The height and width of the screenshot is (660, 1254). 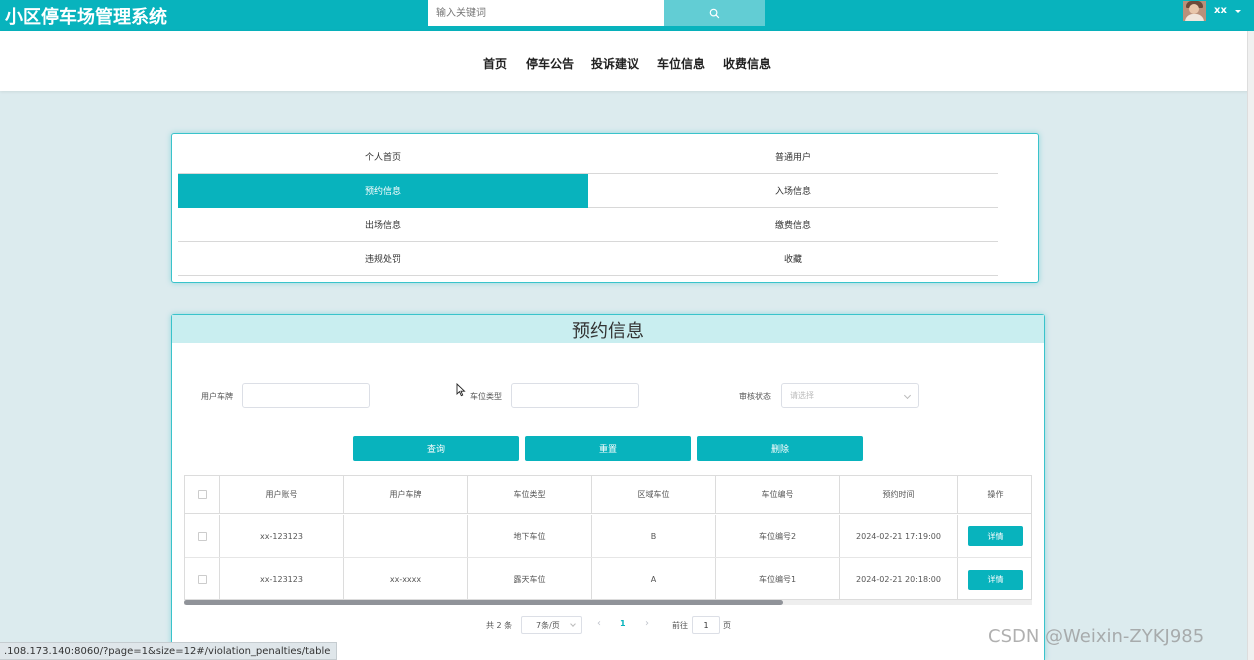 I want to click on menu-item-reservations: 预约信息, so click(x=383, y=191).